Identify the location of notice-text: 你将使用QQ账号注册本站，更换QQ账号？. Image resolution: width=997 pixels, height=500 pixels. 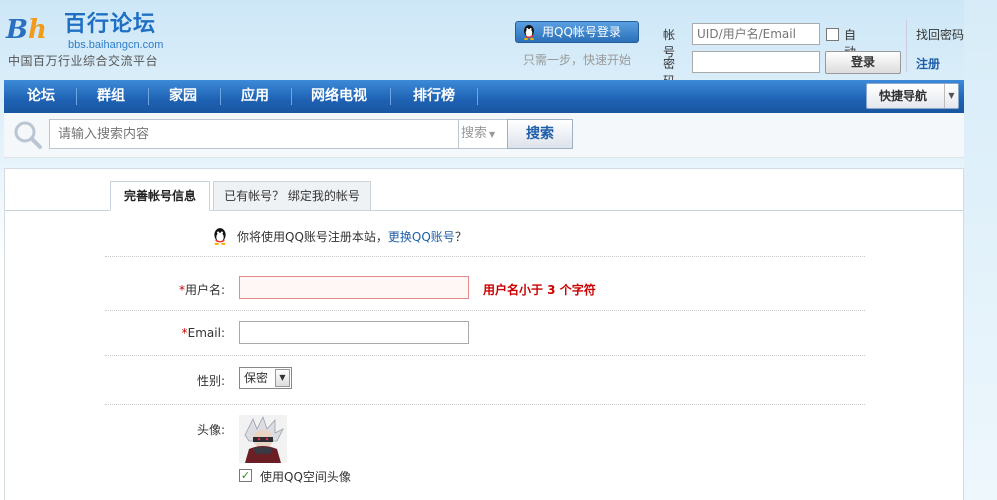
(352, 236).